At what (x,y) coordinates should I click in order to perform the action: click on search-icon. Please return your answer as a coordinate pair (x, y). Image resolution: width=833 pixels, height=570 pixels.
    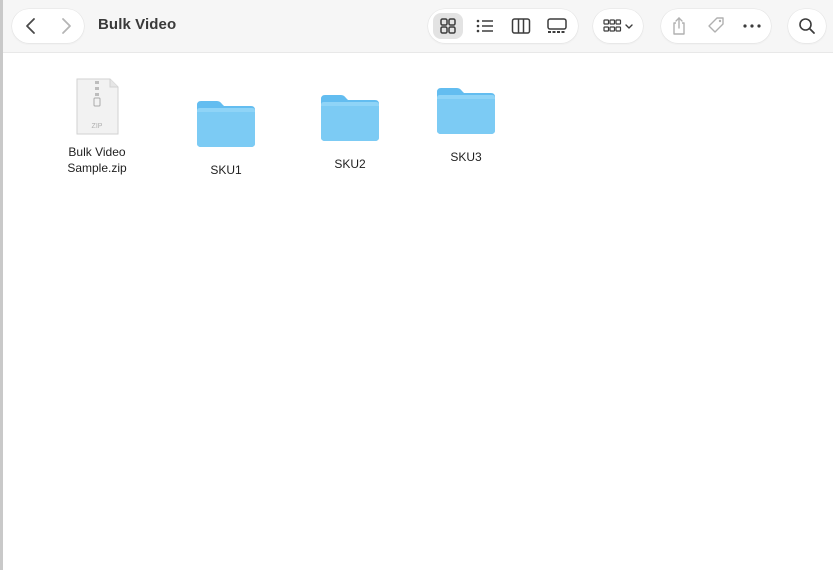
    Looking at the image, I should click on (807, 26).